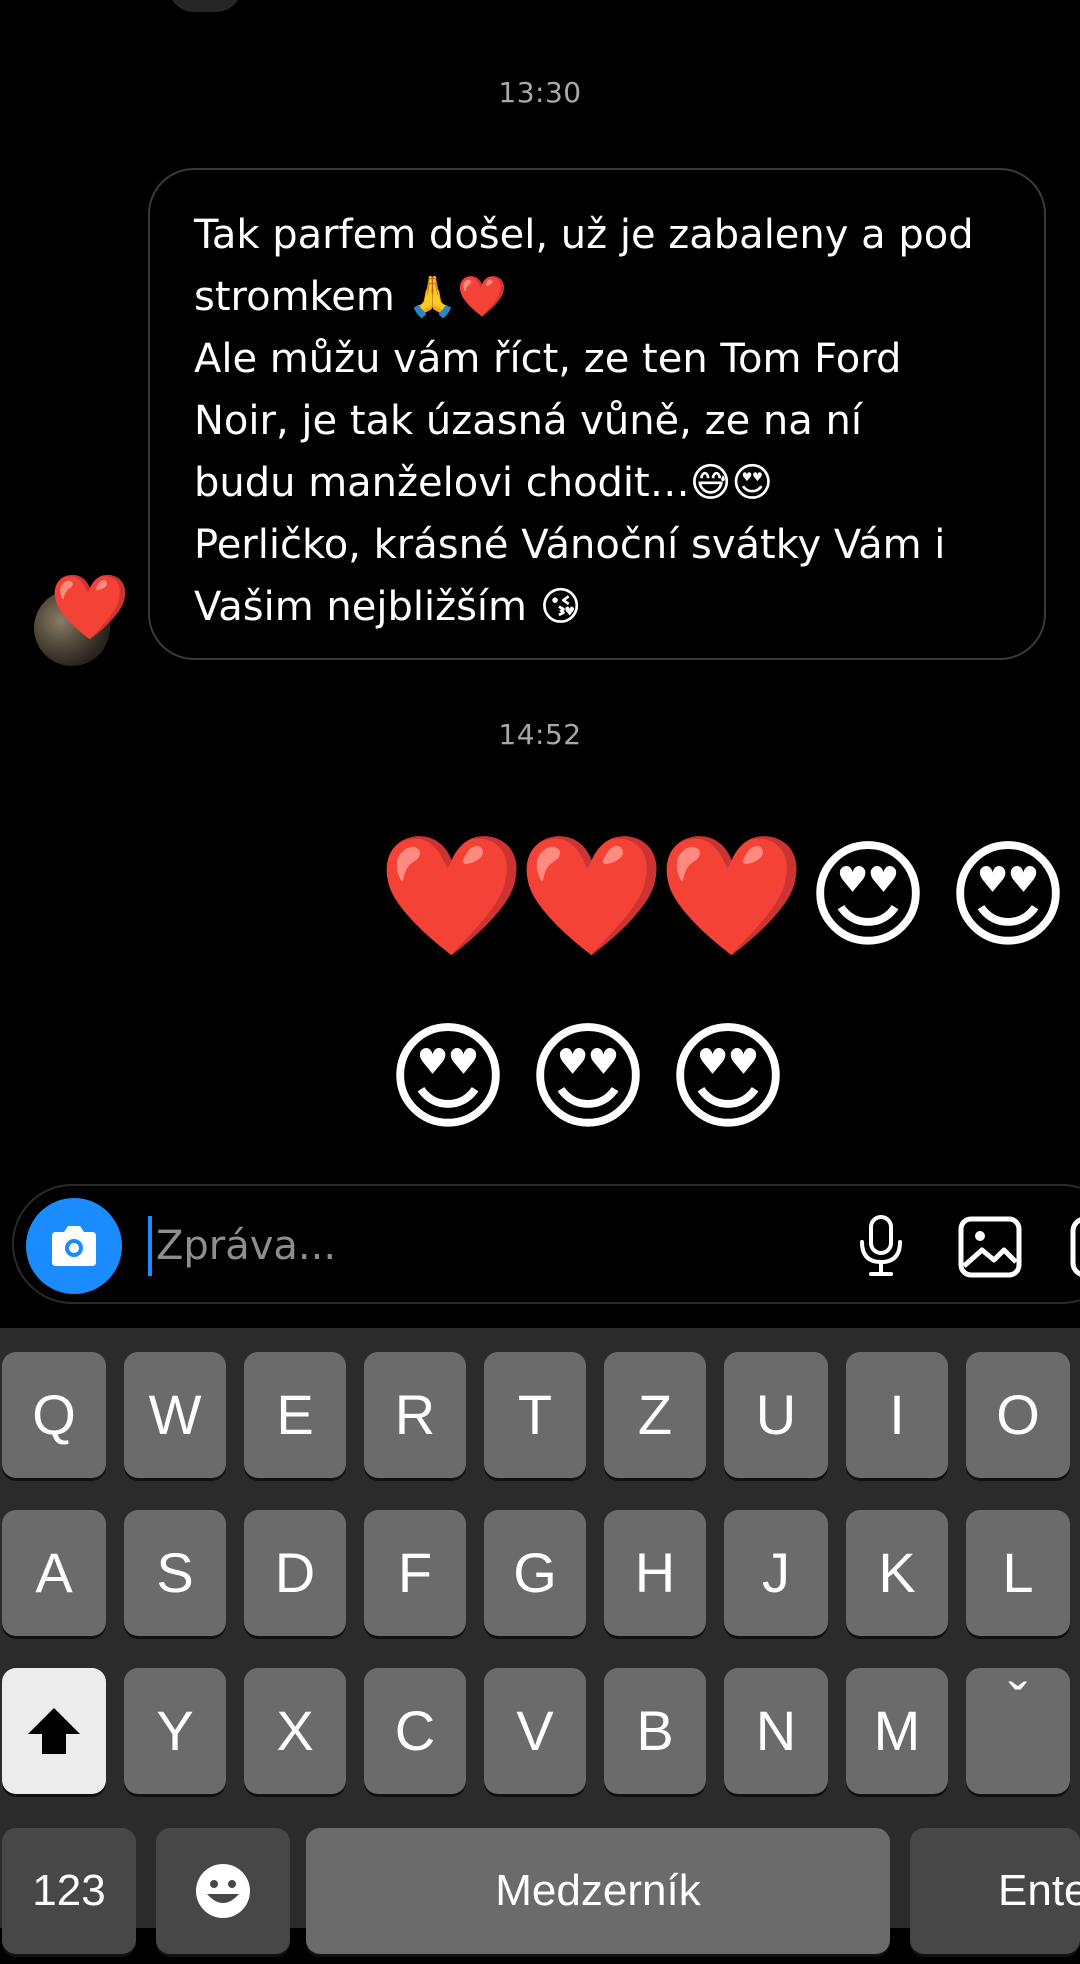 The width and height of the screenshot is (1080, 1964). What do you see at coordinates (776, 1731) in the screenshot?
I see `key-n: N` at bounding box center [776, 1731].